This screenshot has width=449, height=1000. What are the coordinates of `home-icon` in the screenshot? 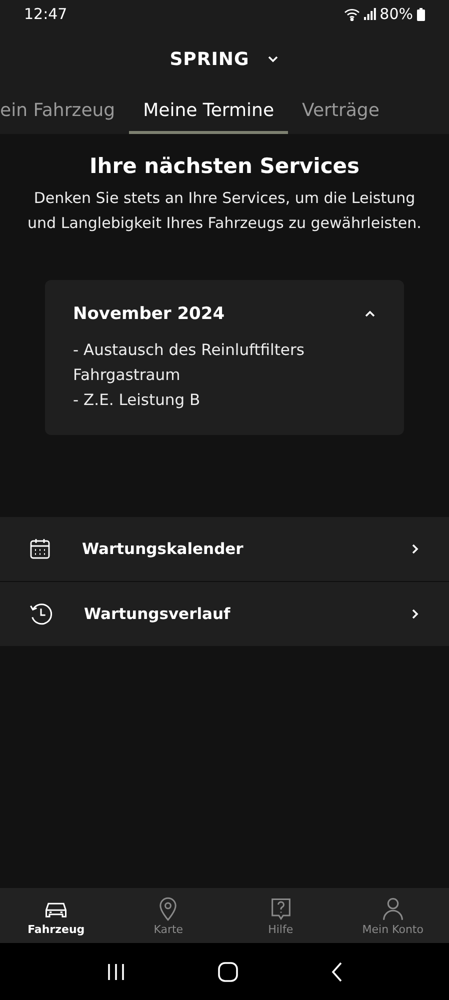 It's located at (228, 972).